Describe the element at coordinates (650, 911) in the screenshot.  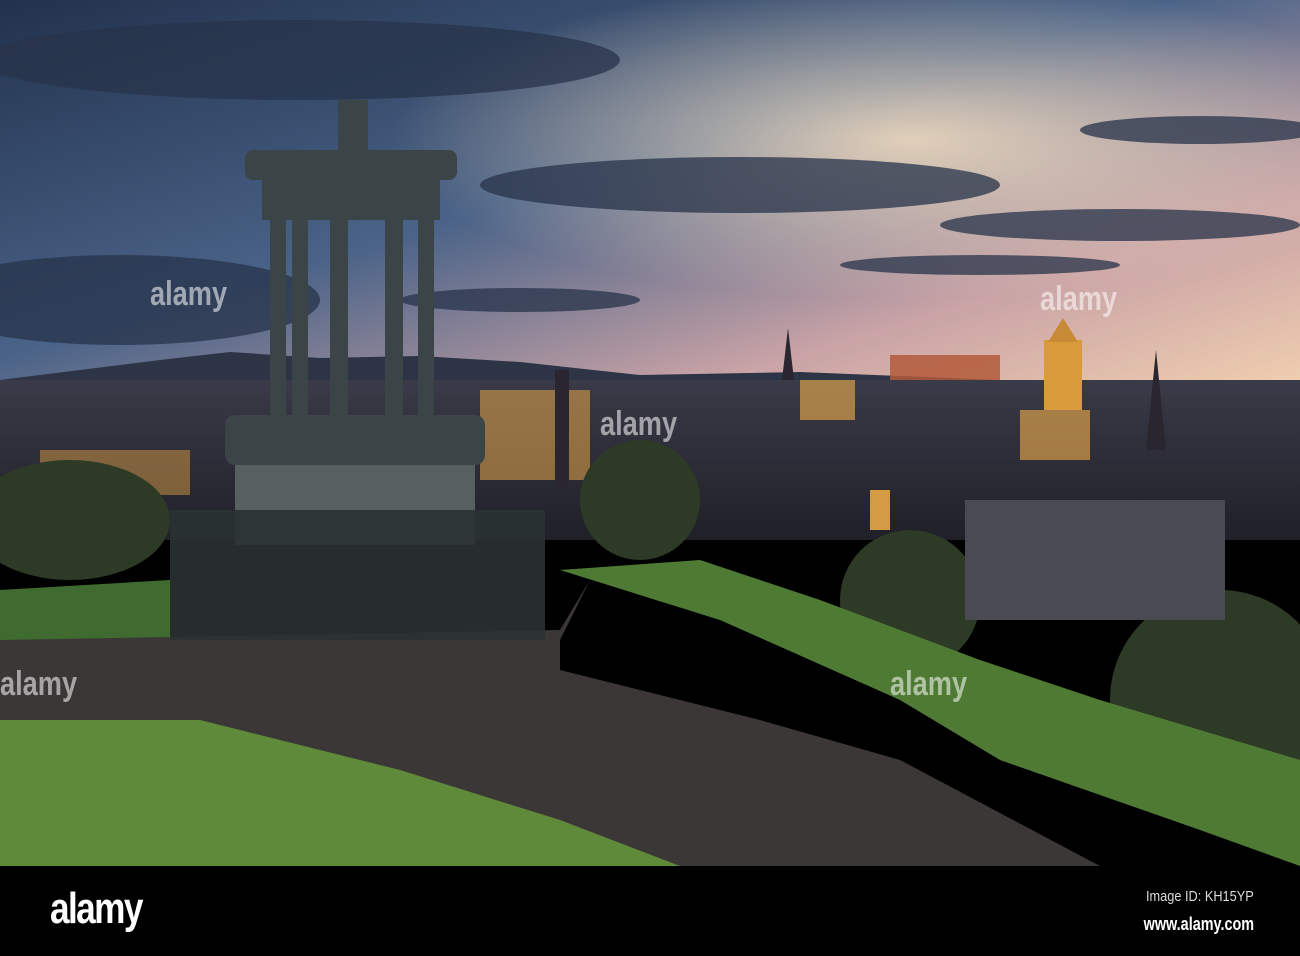
I see `watermark-bar: alamy Image ID: KH15YP www.alamy.com` at that location.